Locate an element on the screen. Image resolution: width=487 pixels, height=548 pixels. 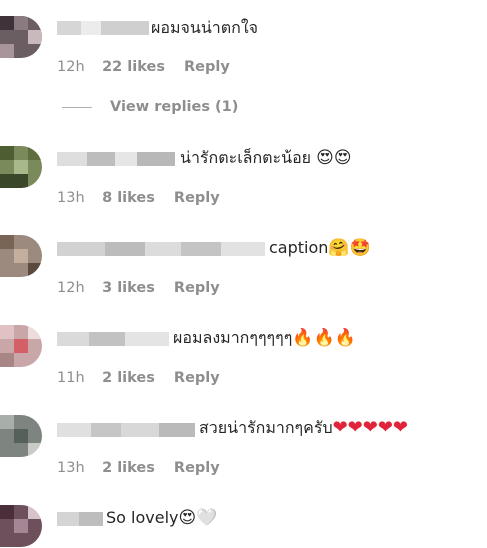
comment-meta: 12h 22 likes Reply is located at coordinates (143, 67).